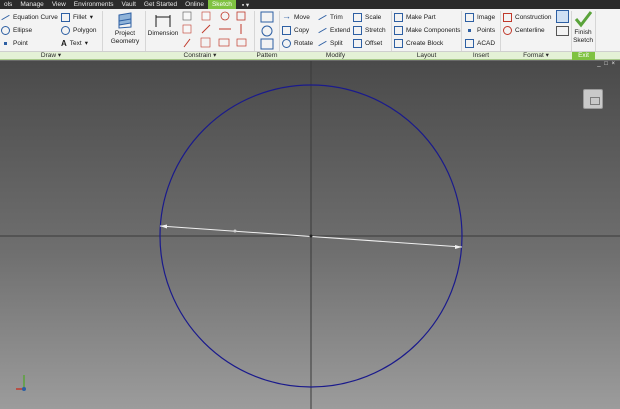 The image size is (620, 409). What do you see at coordinates (304, 43) in the screenshot?
I see `rotate-label: Rotate` at bounding box center [304, 43].